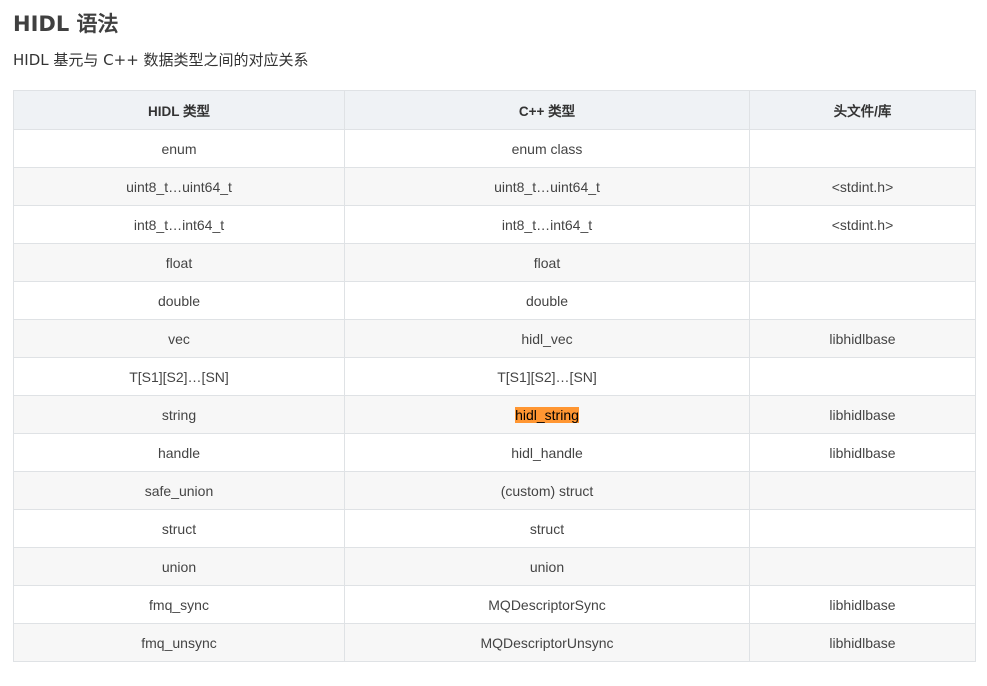  What do you see at coordinates (161, 60) in the screenshot?
I see `page-subtitle: HIDL 基元与 C++ 数据类型之间的对应关系` at bounding box center [161, 60].